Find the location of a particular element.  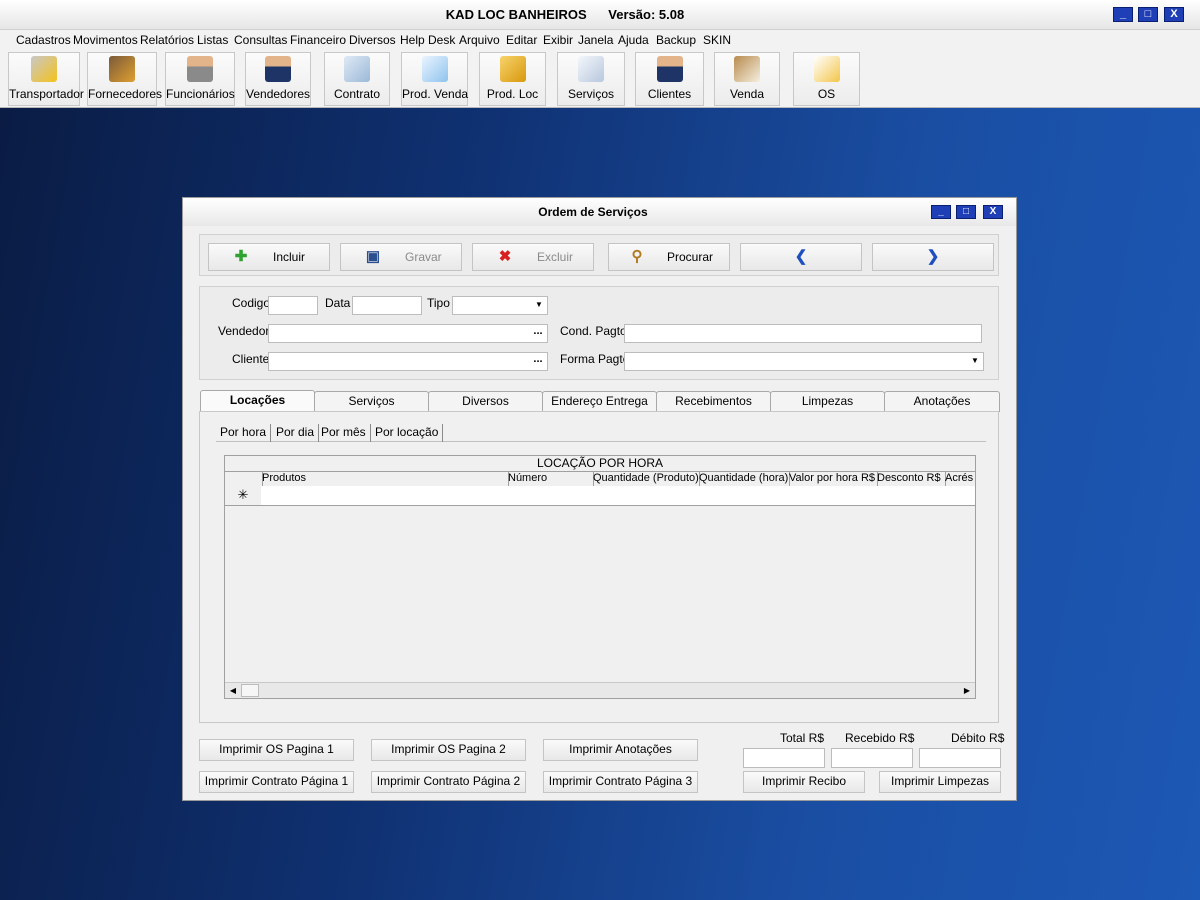

tab-recebimentos: Recebimentos is located at coordinates (713, 401).